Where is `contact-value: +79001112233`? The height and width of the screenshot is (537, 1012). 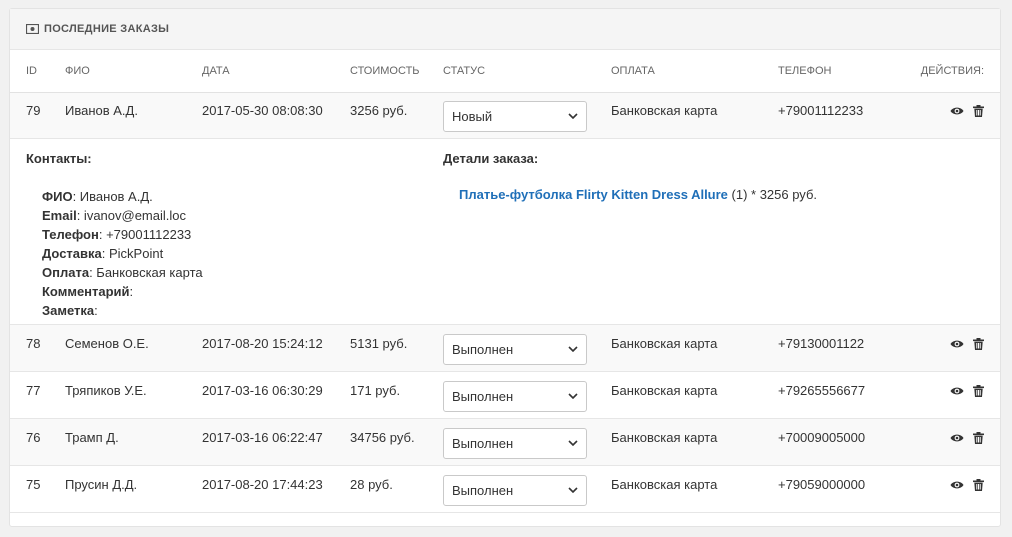
contact-value: +79001112233 is located at coordinates (147, 234).